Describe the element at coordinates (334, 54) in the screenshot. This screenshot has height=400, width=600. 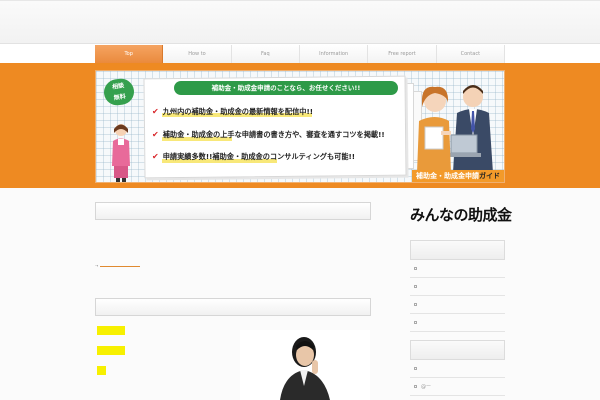
I see `nav-information: Information` at that location.